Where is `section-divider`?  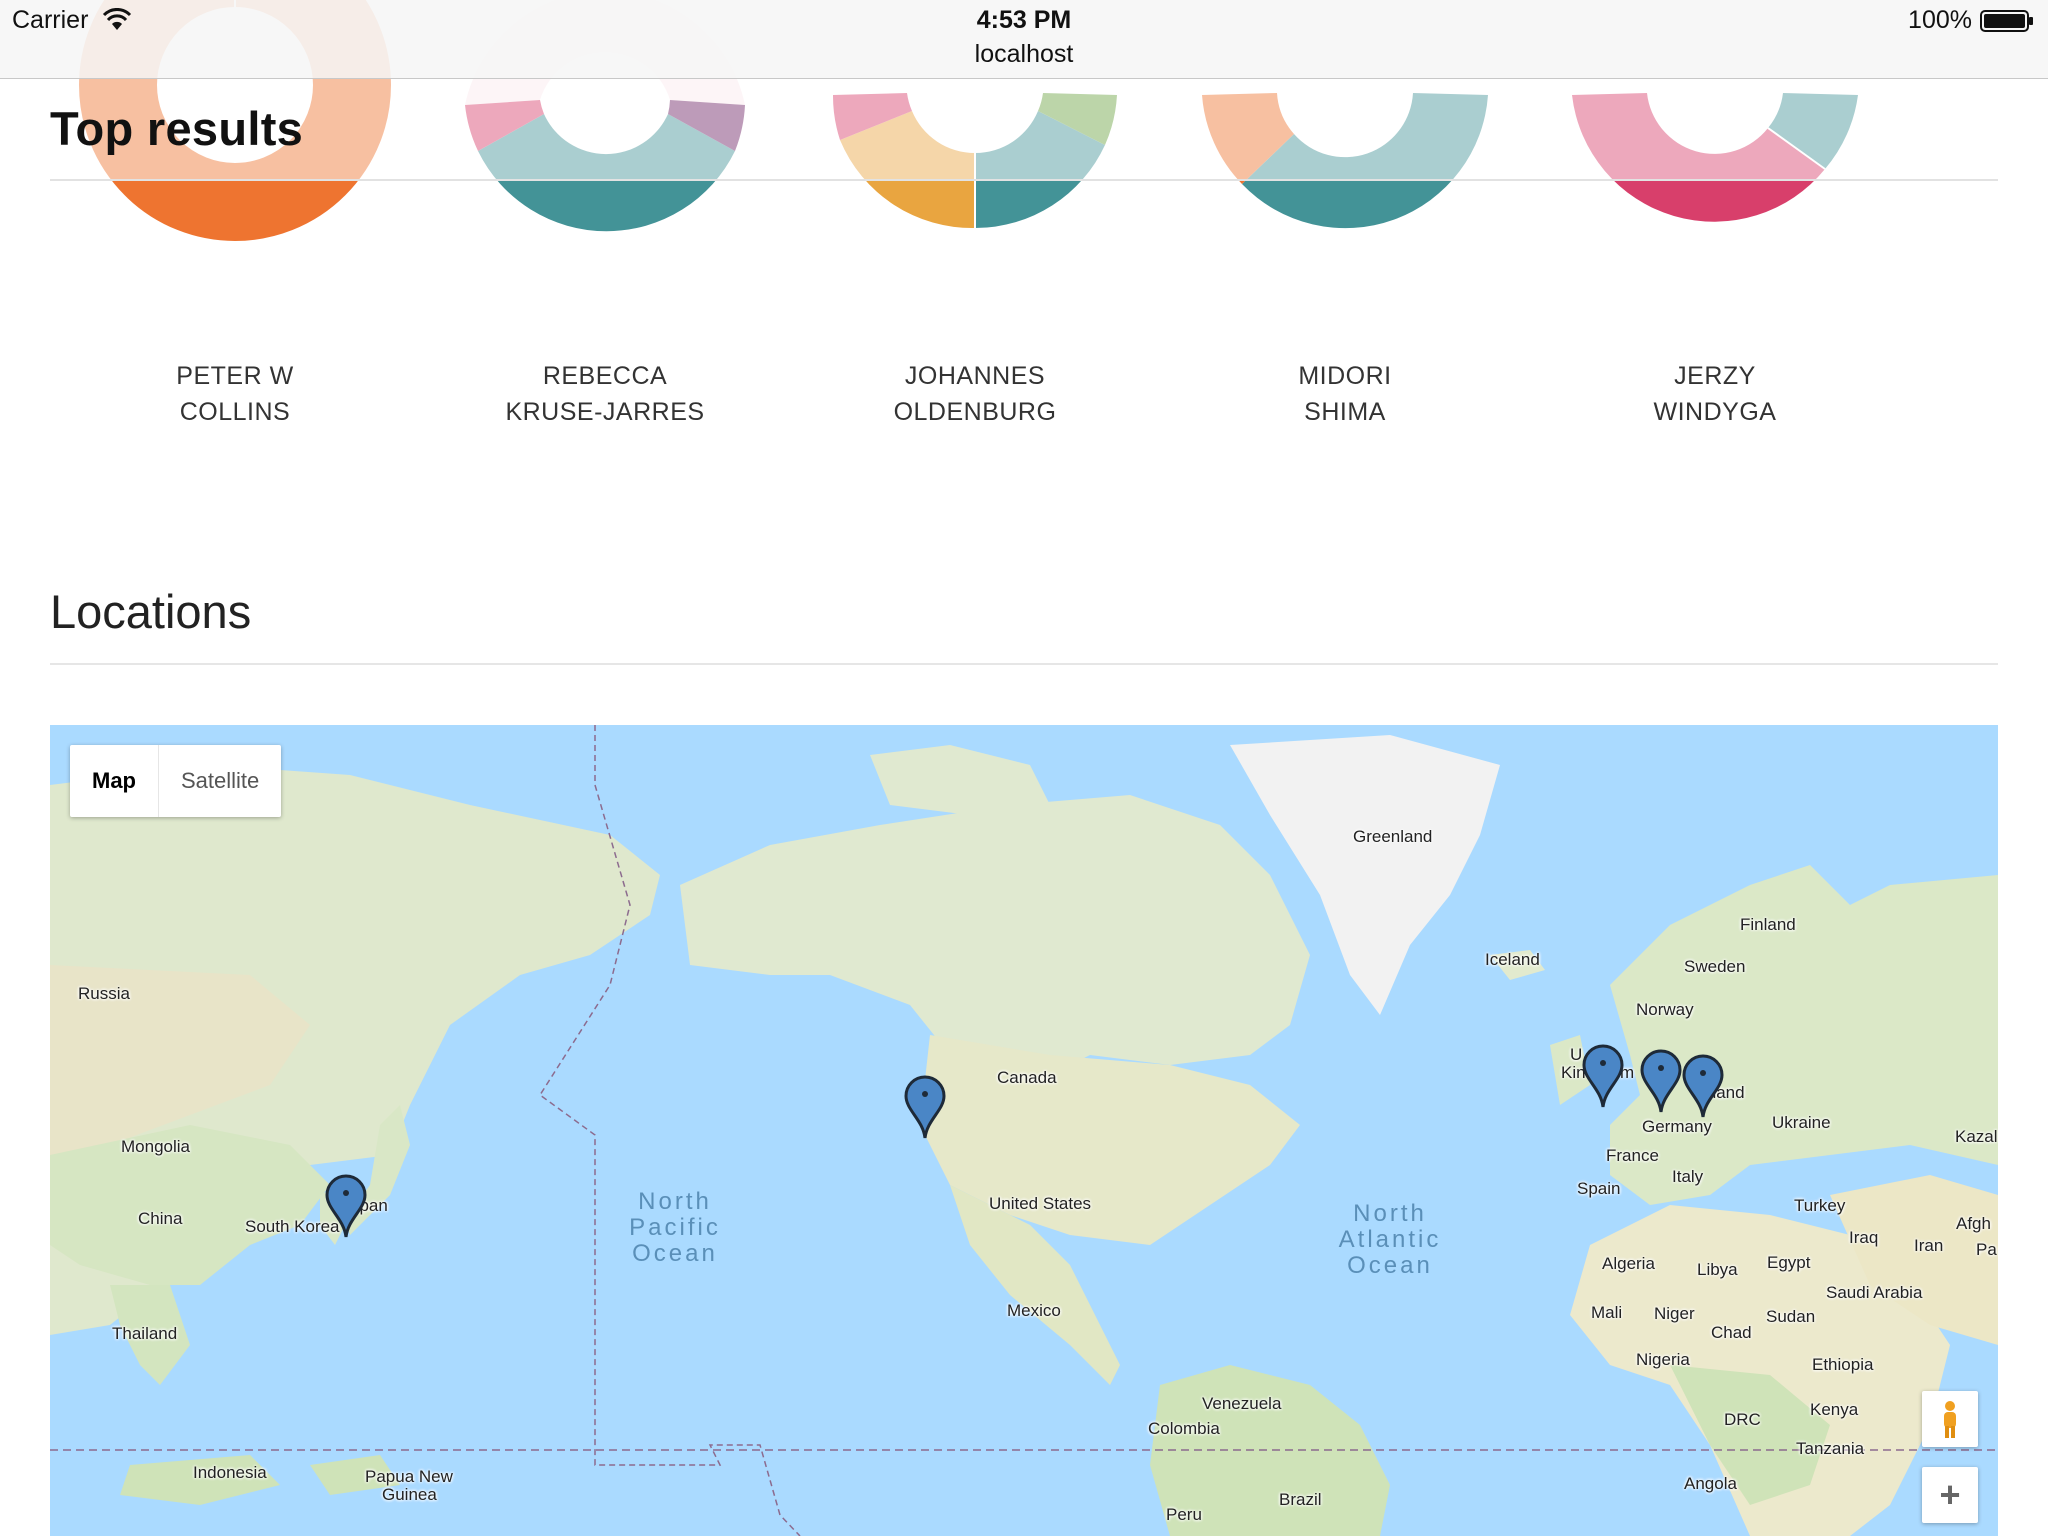 section-divider is located at coordinates (1024, 664).